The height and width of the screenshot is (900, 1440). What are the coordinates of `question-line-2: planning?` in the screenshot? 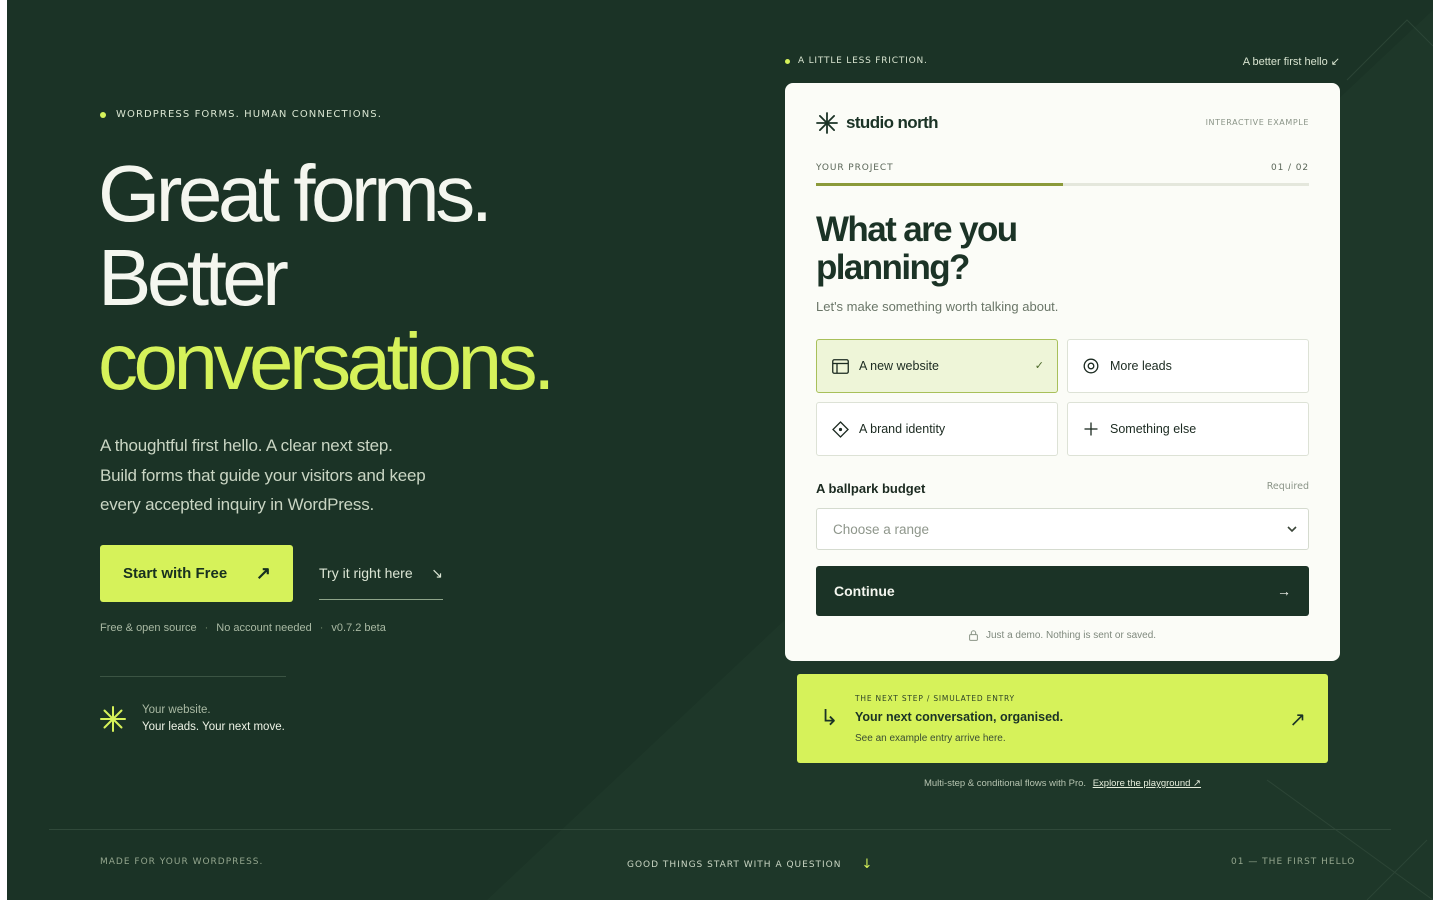 It's located at (893, 267).